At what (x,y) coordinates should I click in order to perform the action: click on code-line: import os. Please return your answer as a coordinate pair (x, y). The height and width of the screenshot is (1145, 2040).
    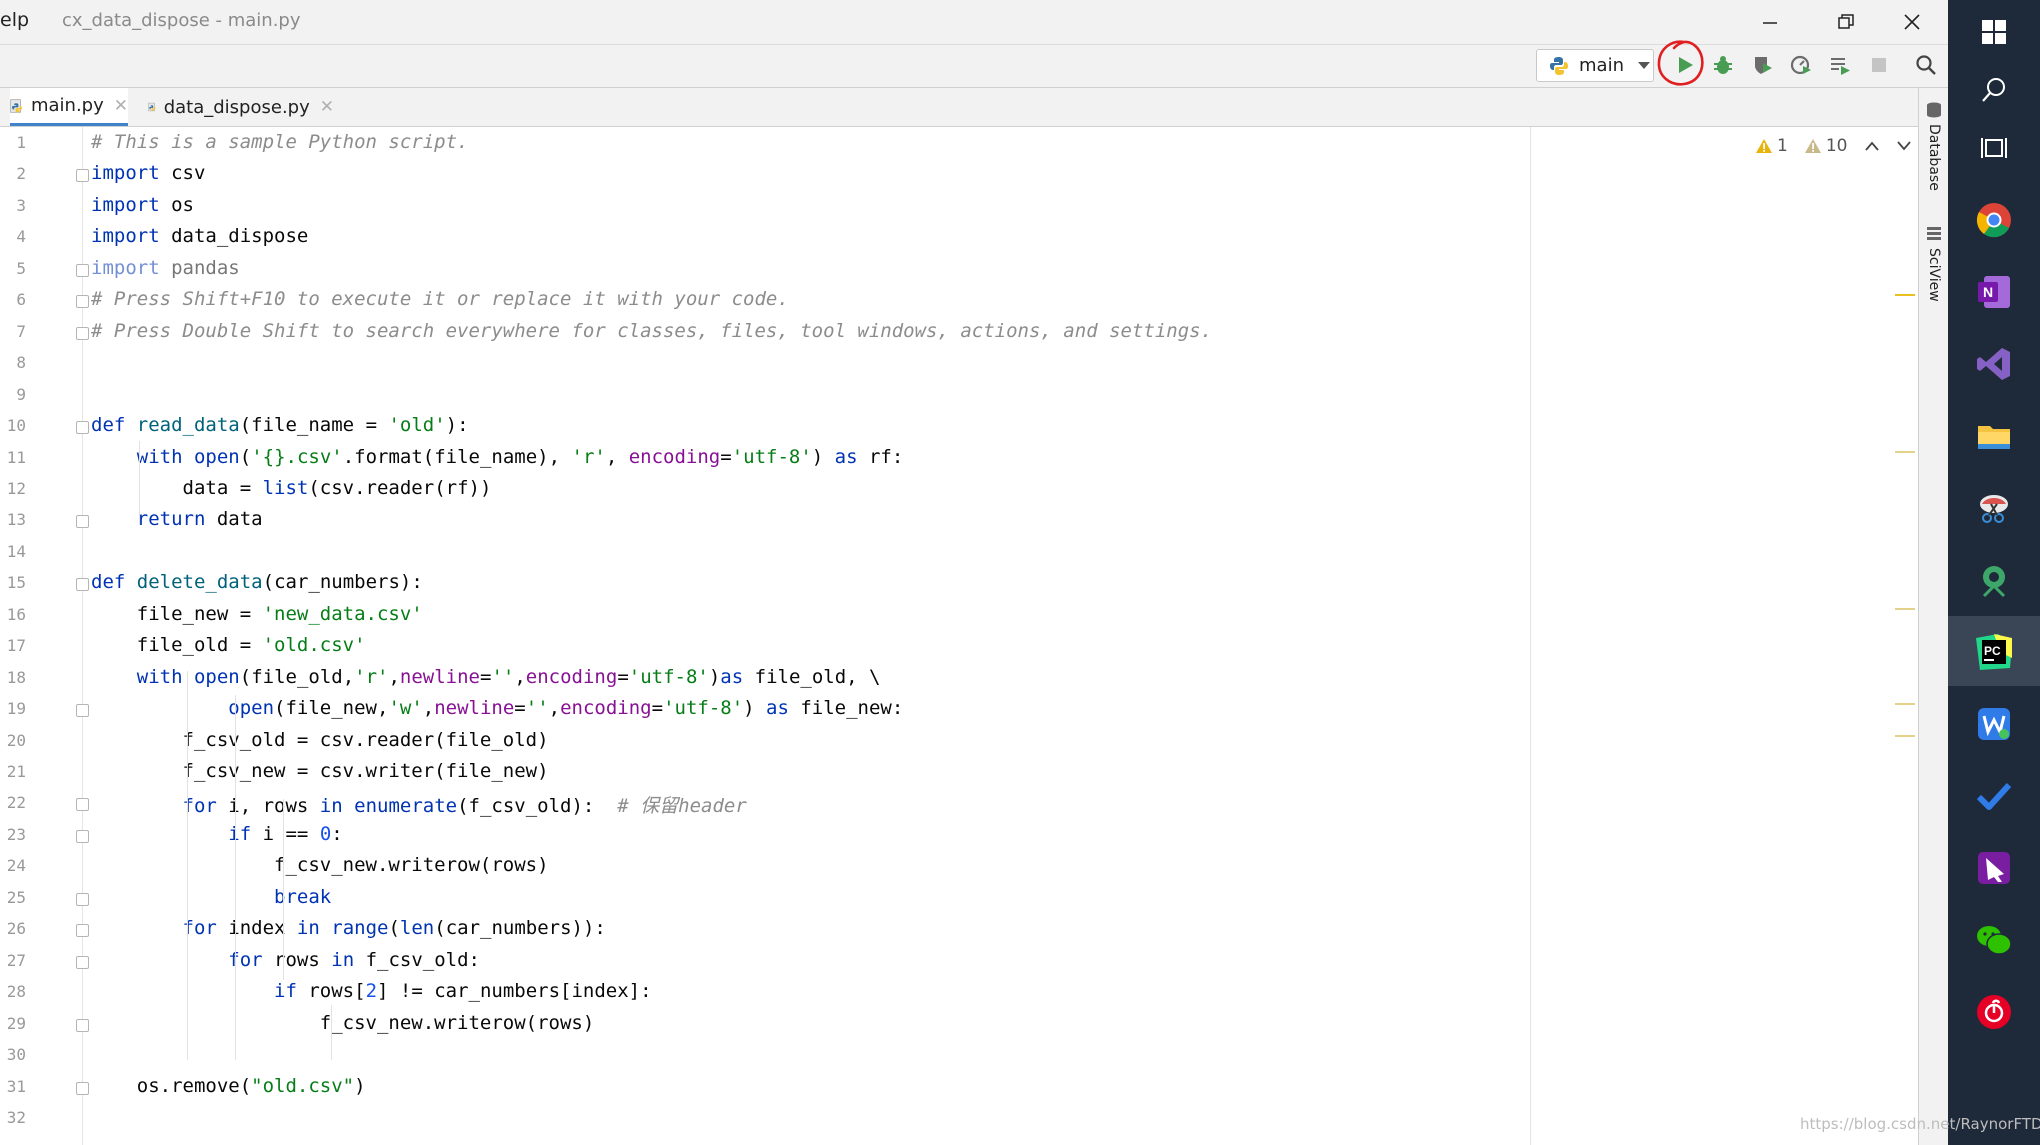
    Looking at the image, I should click on (142, 205).